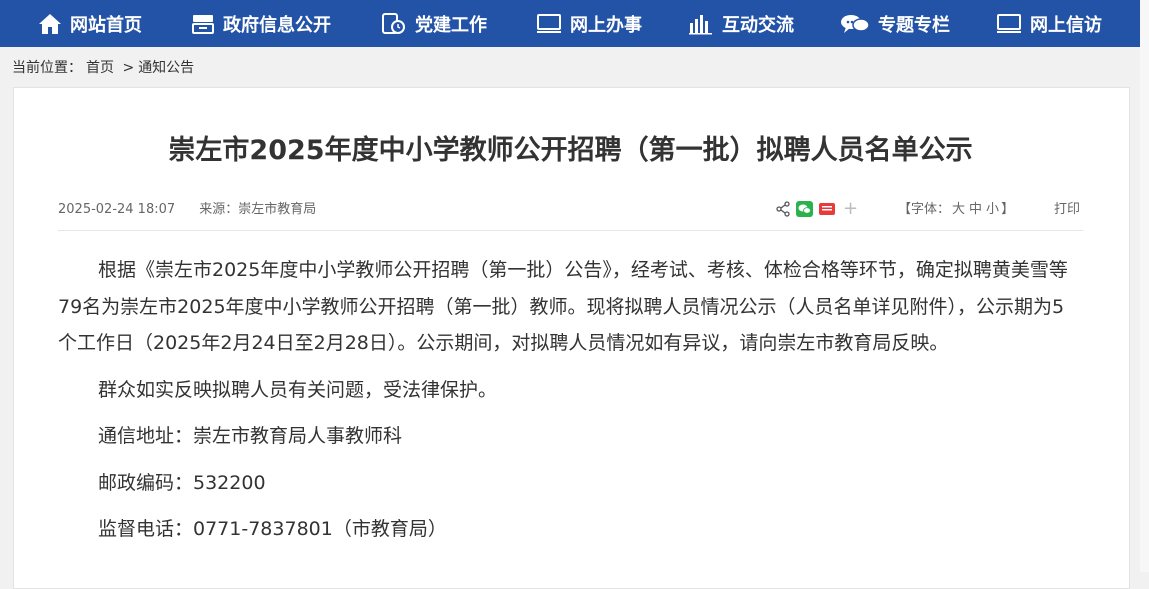  I want to click on nav-item-online-service: 网上办事, so click(589, 23).